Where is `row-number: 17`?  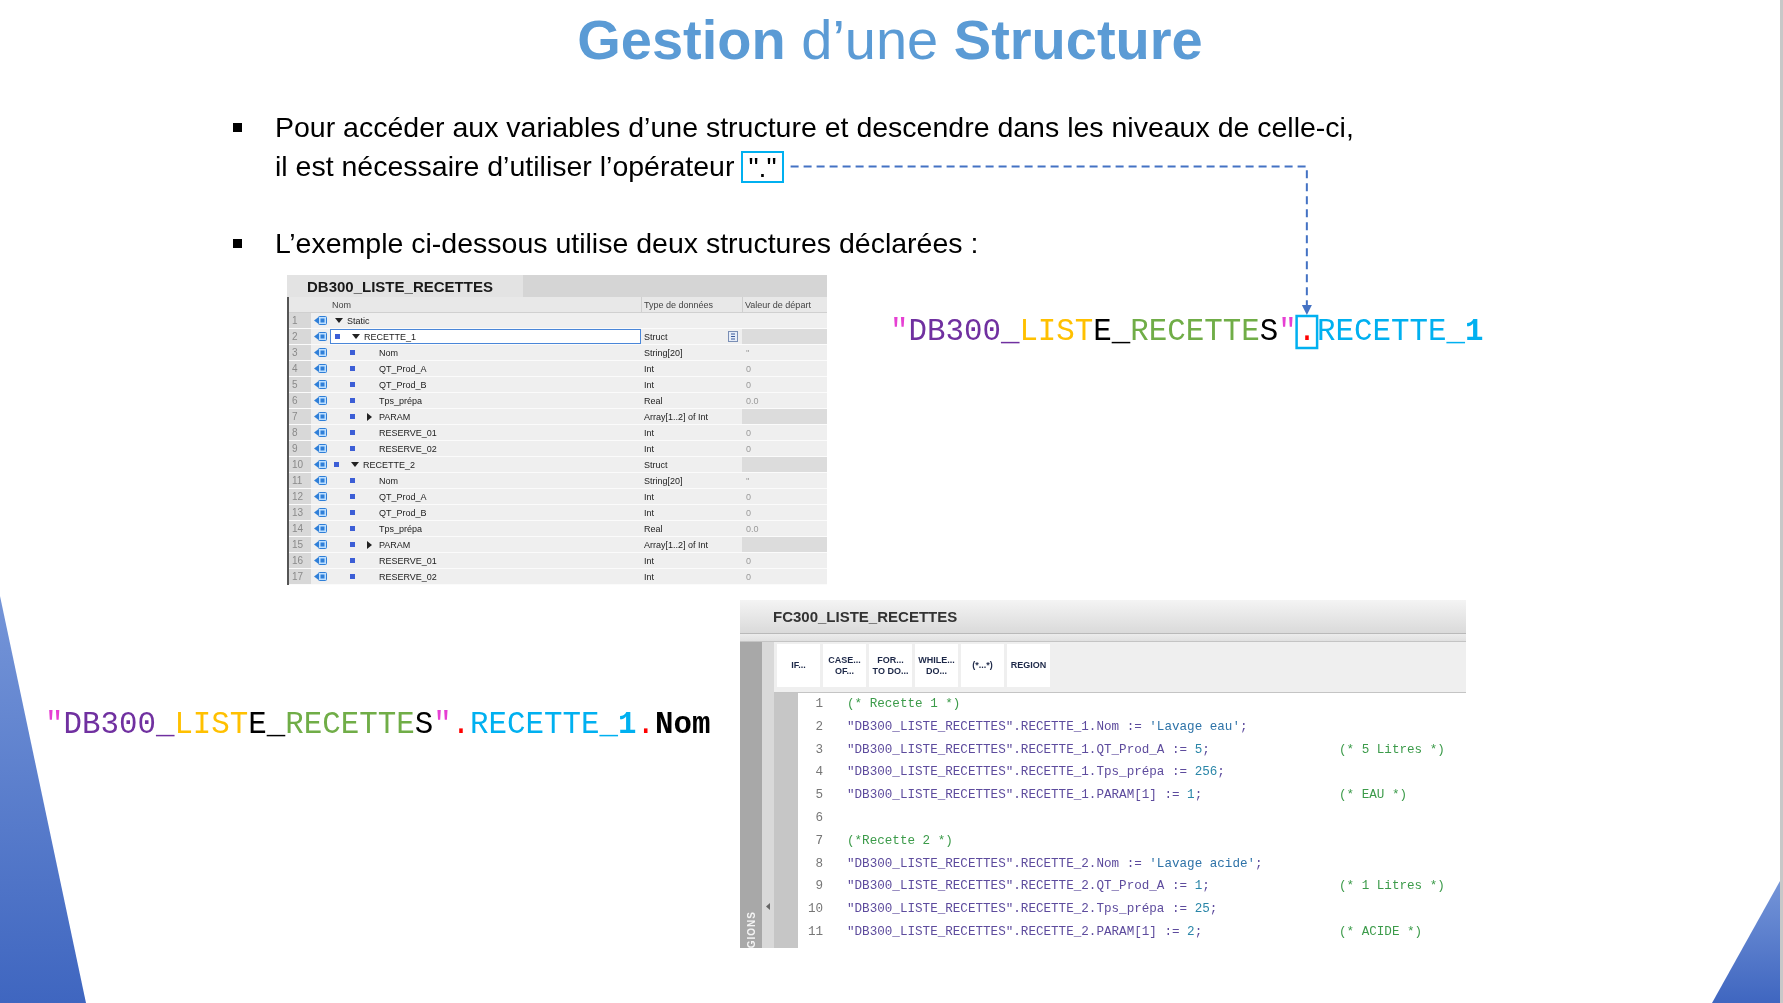
row-number: 17 is located at coordinates (300, 576).